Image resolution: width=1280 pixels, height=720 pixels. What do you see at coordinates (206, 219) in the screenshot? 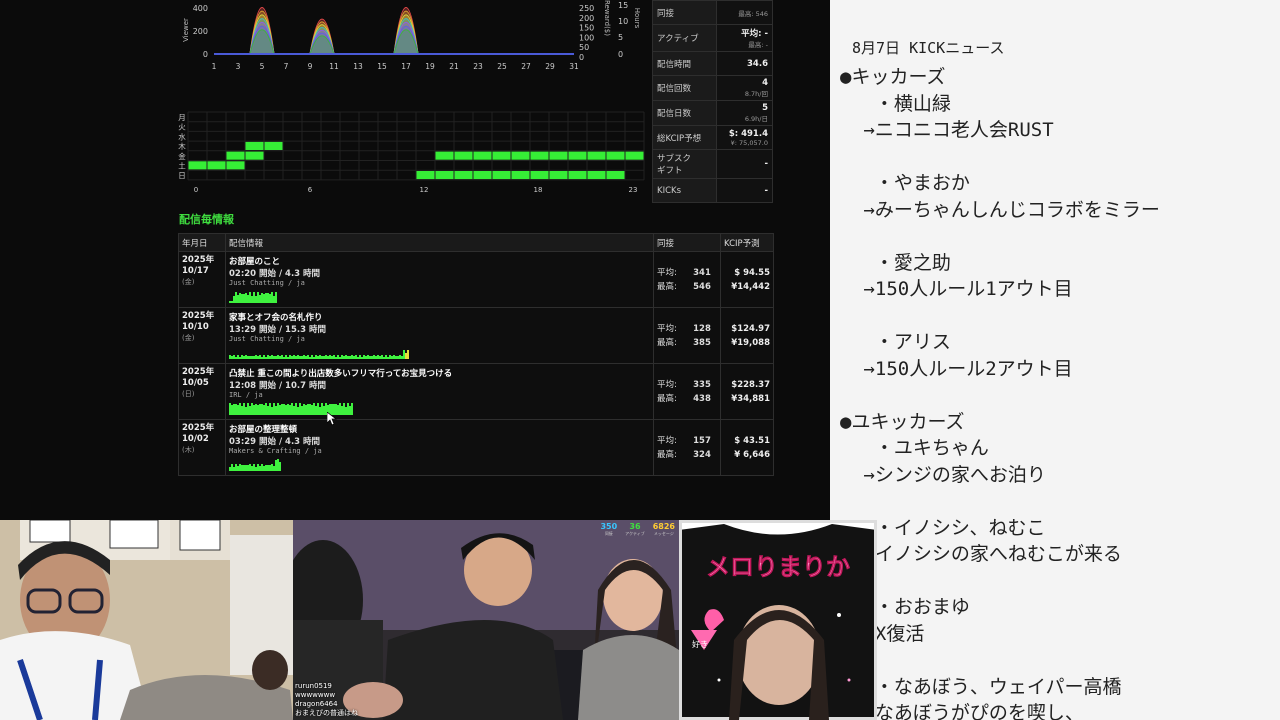
I see `section-title: 配信毎情報` at bounding box center [206, 219].